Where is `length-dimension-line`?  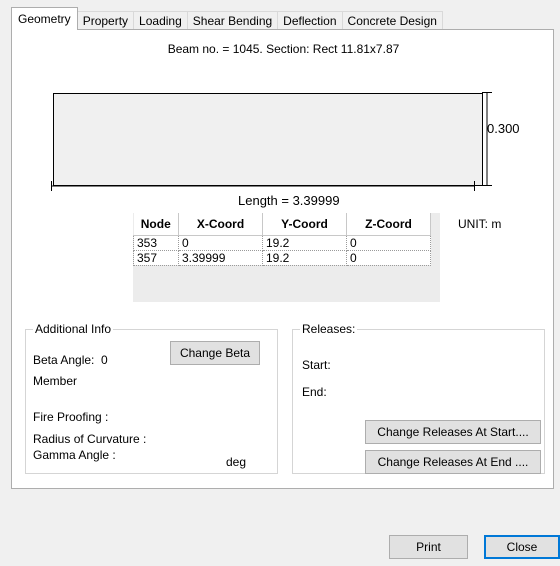
length-dimension-line is located at coordinates (263, 186).